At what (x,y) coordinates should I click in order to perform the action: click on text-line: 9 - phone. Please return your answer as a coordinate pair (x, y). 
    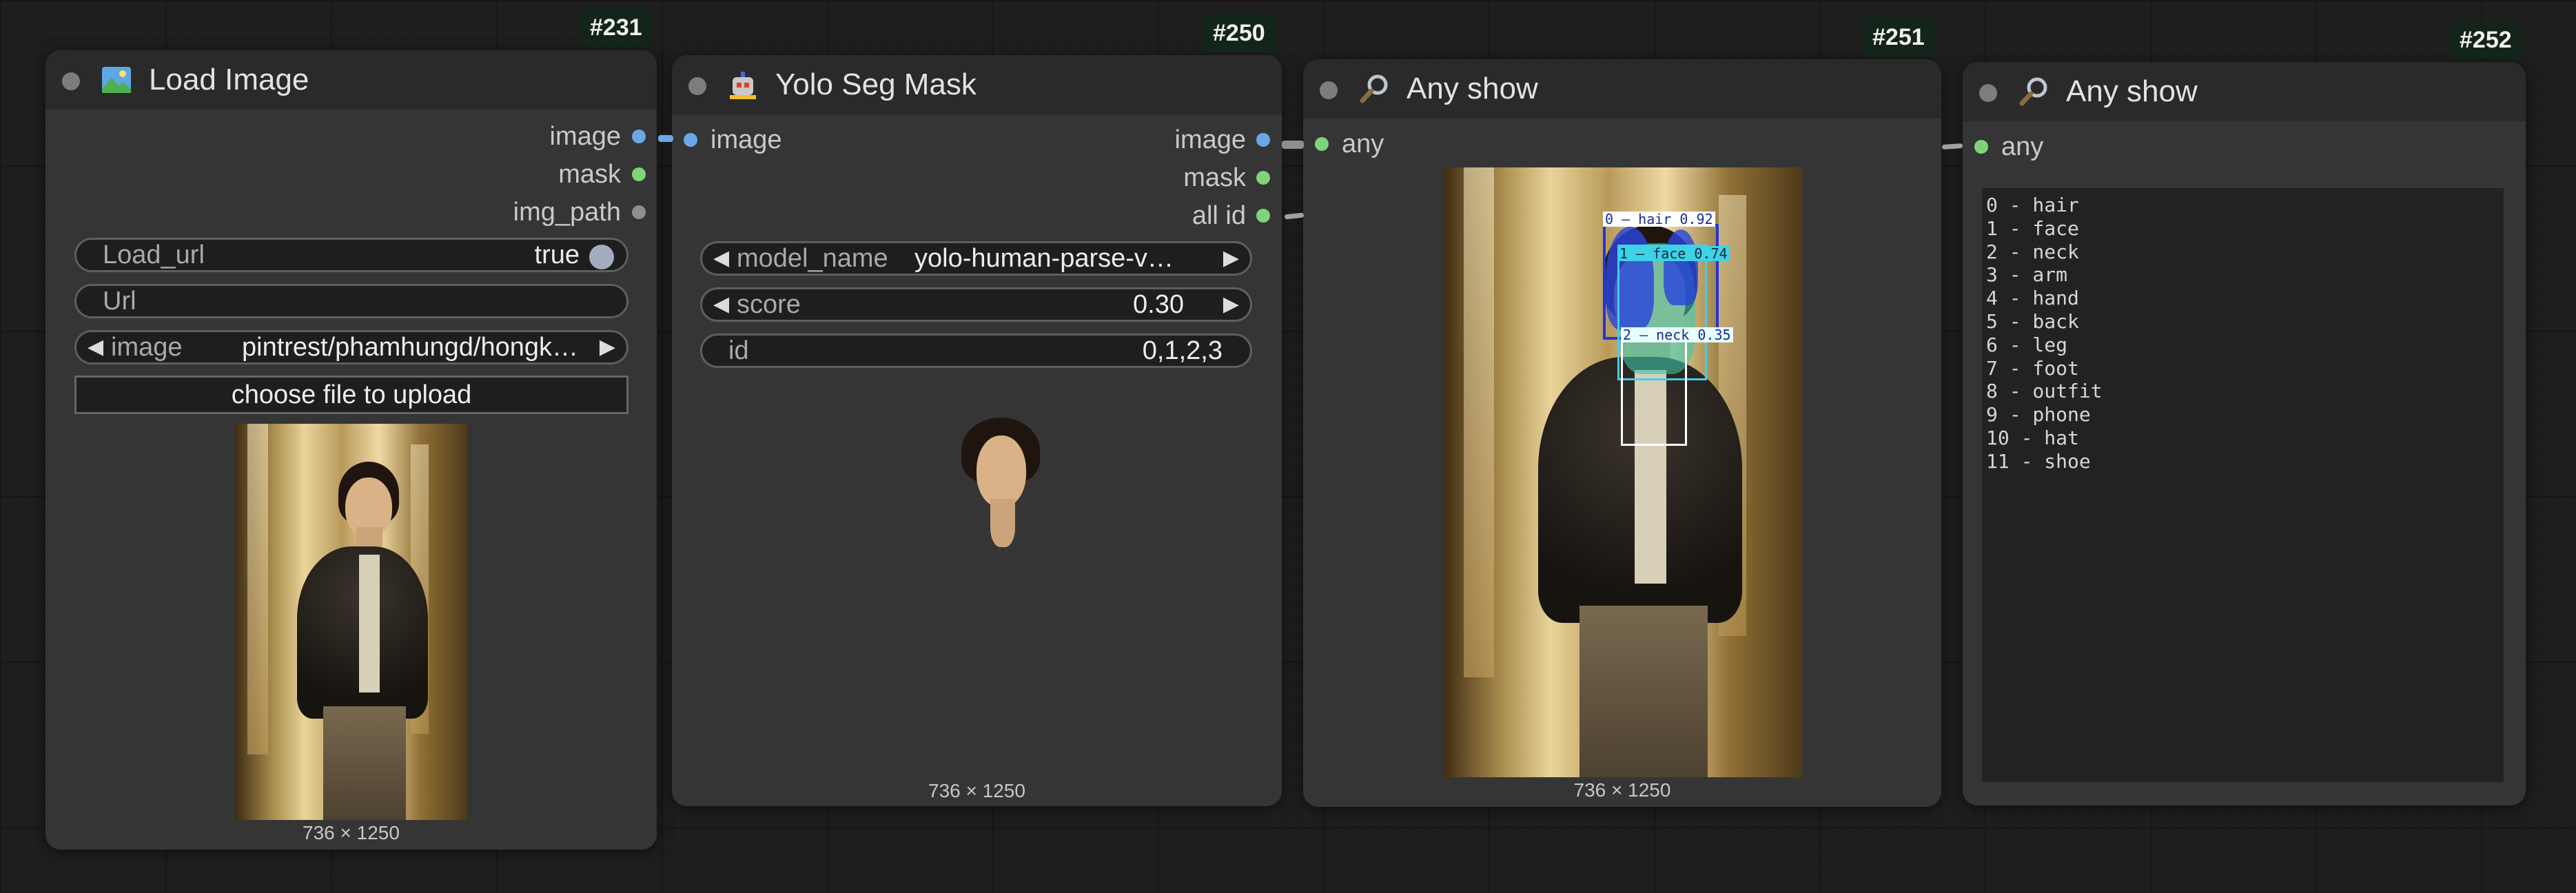
    Looking at the image, I should click on (2038, 415).